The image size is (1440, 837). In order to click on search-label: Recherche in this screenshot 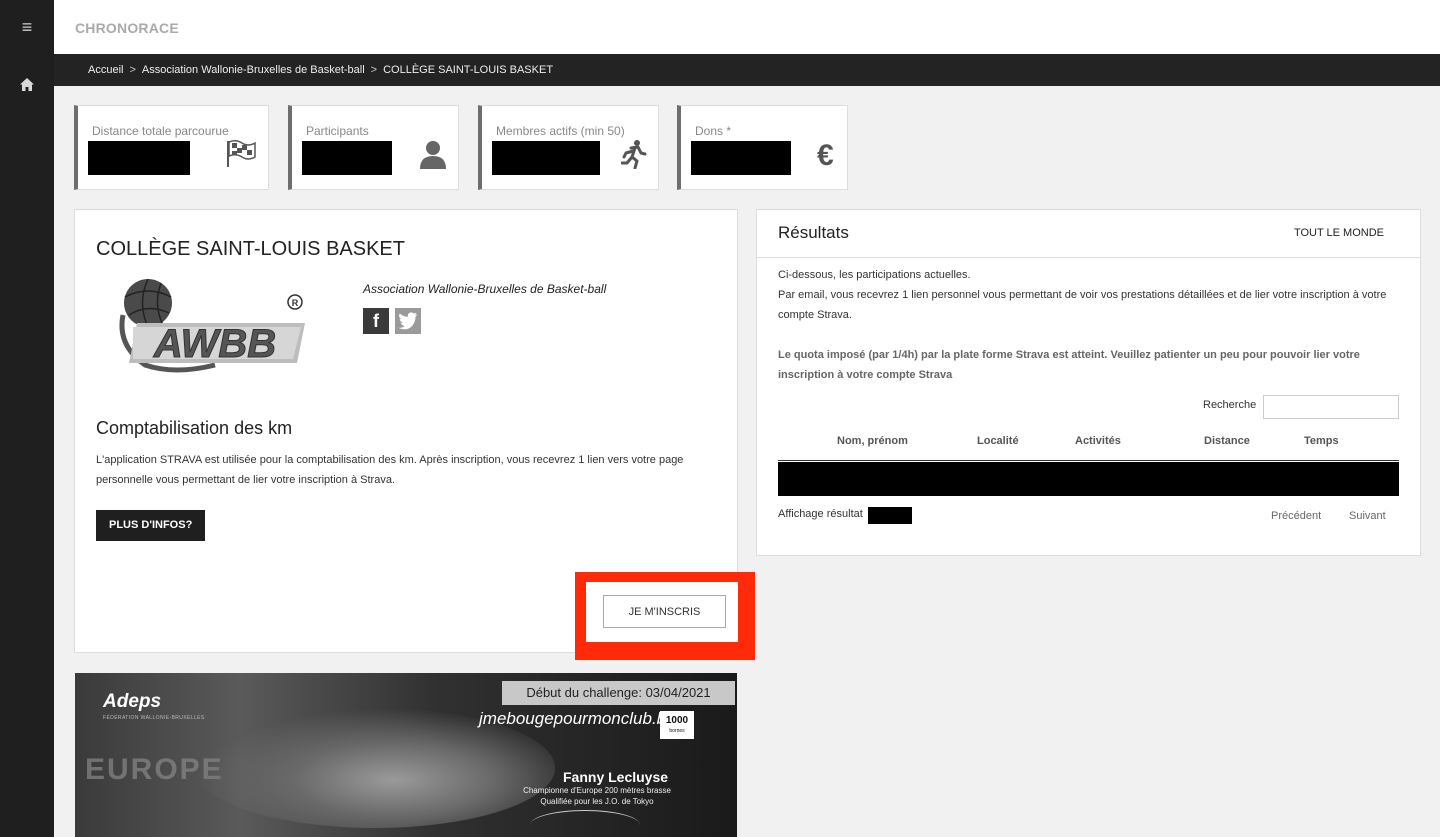, I will do `click(1230, 405)`.